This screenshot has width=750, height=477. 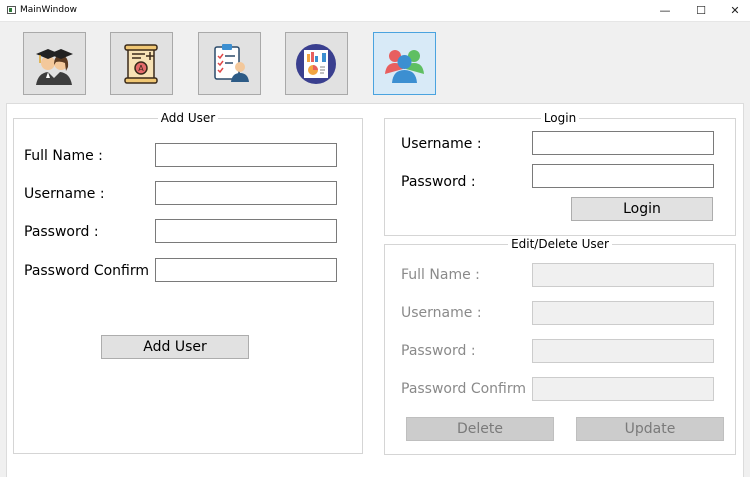 I want to click on edit-password-input, so click(x=623, y=351).